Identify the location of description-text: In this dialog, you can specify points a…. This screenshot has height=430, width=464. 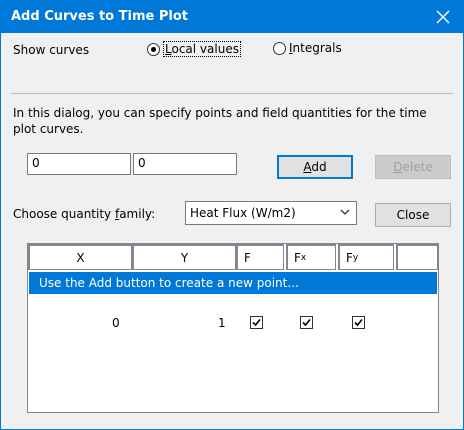
(220, 121).